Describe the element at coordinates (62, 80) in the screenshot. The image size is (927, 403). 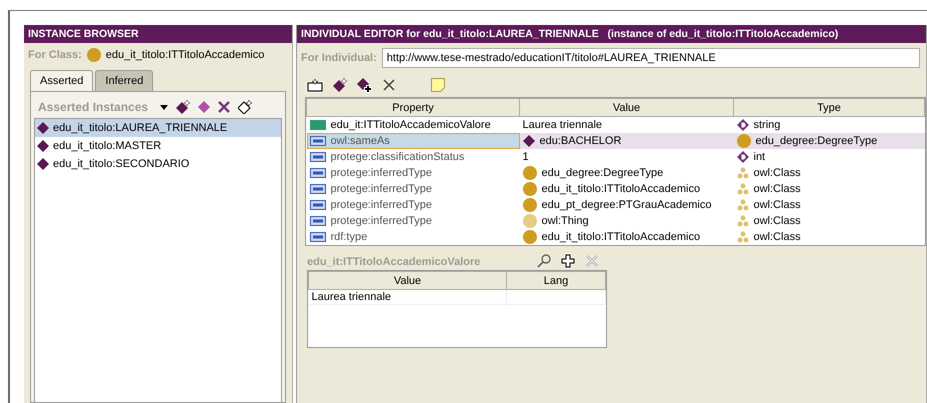
I see `tab: Asserted` at that location.